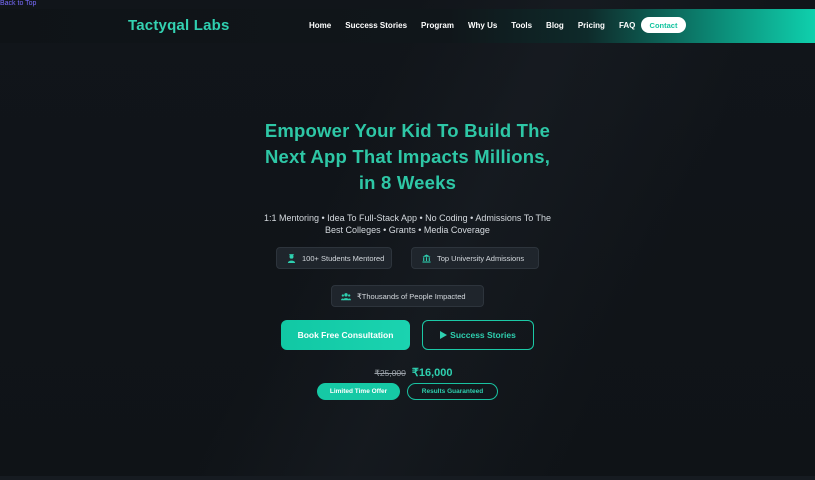 Image resolution: width=815 pixels, height=480 pixels. I want to click on book-consultation-button: Book Free Consultation, so click(345, 335).